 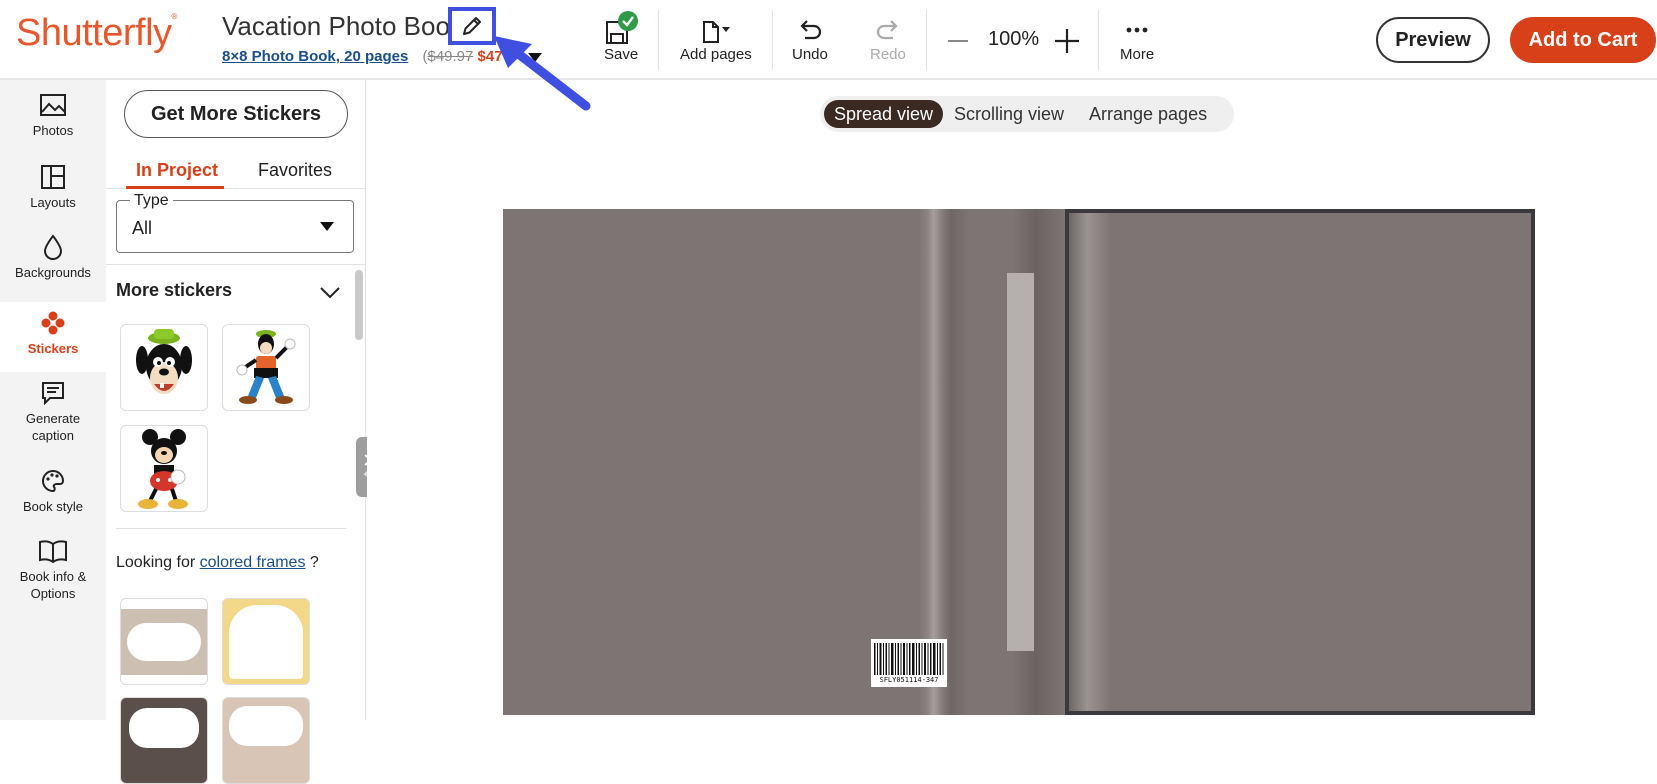 I want to click on goofy-full-sticker-icon, so click(x=266, y=366).